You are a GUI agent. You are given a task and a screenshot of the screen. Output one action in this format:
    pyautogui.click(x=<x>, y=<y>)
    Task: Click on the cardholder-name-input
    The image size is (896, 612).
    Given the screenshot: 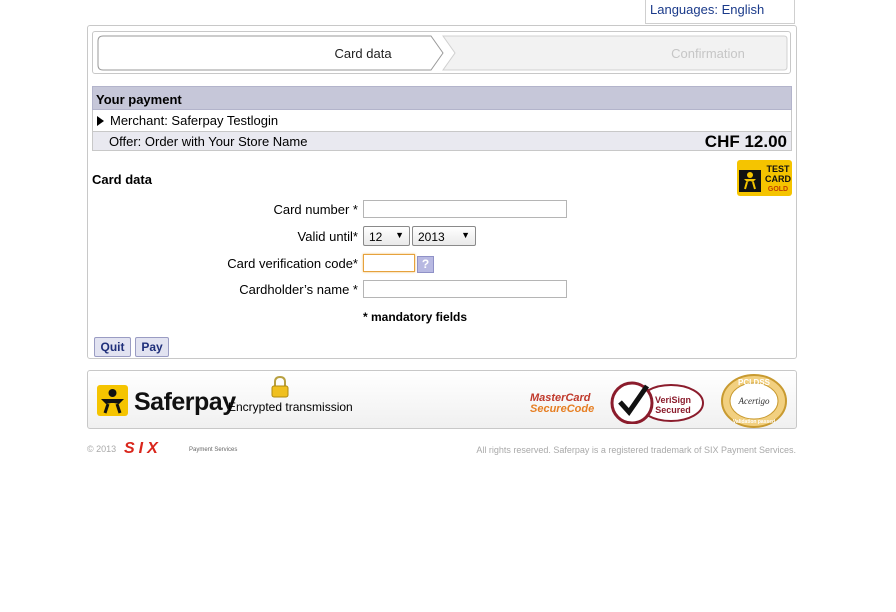 What is the action you would take?
    pyautogui.click(x=465, y=289)
    